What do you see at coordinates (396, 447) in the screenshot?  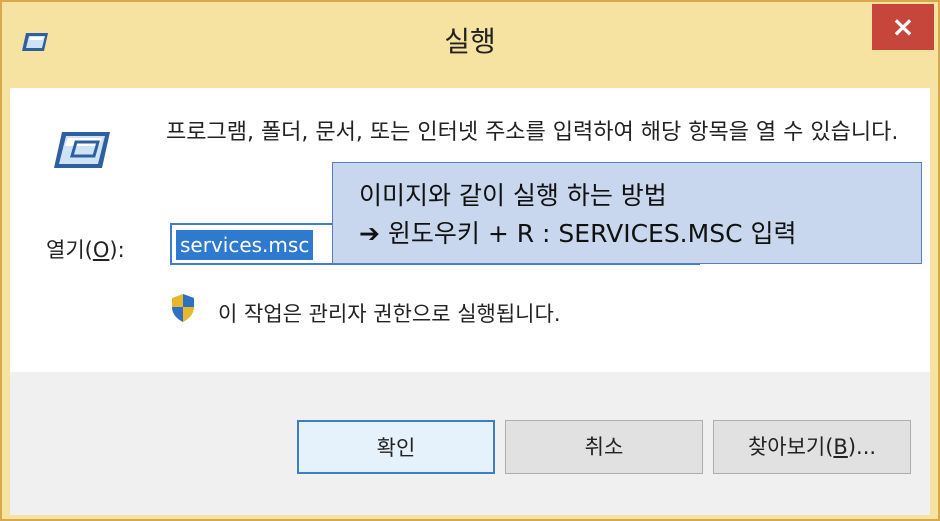 I see `ok-button: 확인` at bounding box center [396, 447].